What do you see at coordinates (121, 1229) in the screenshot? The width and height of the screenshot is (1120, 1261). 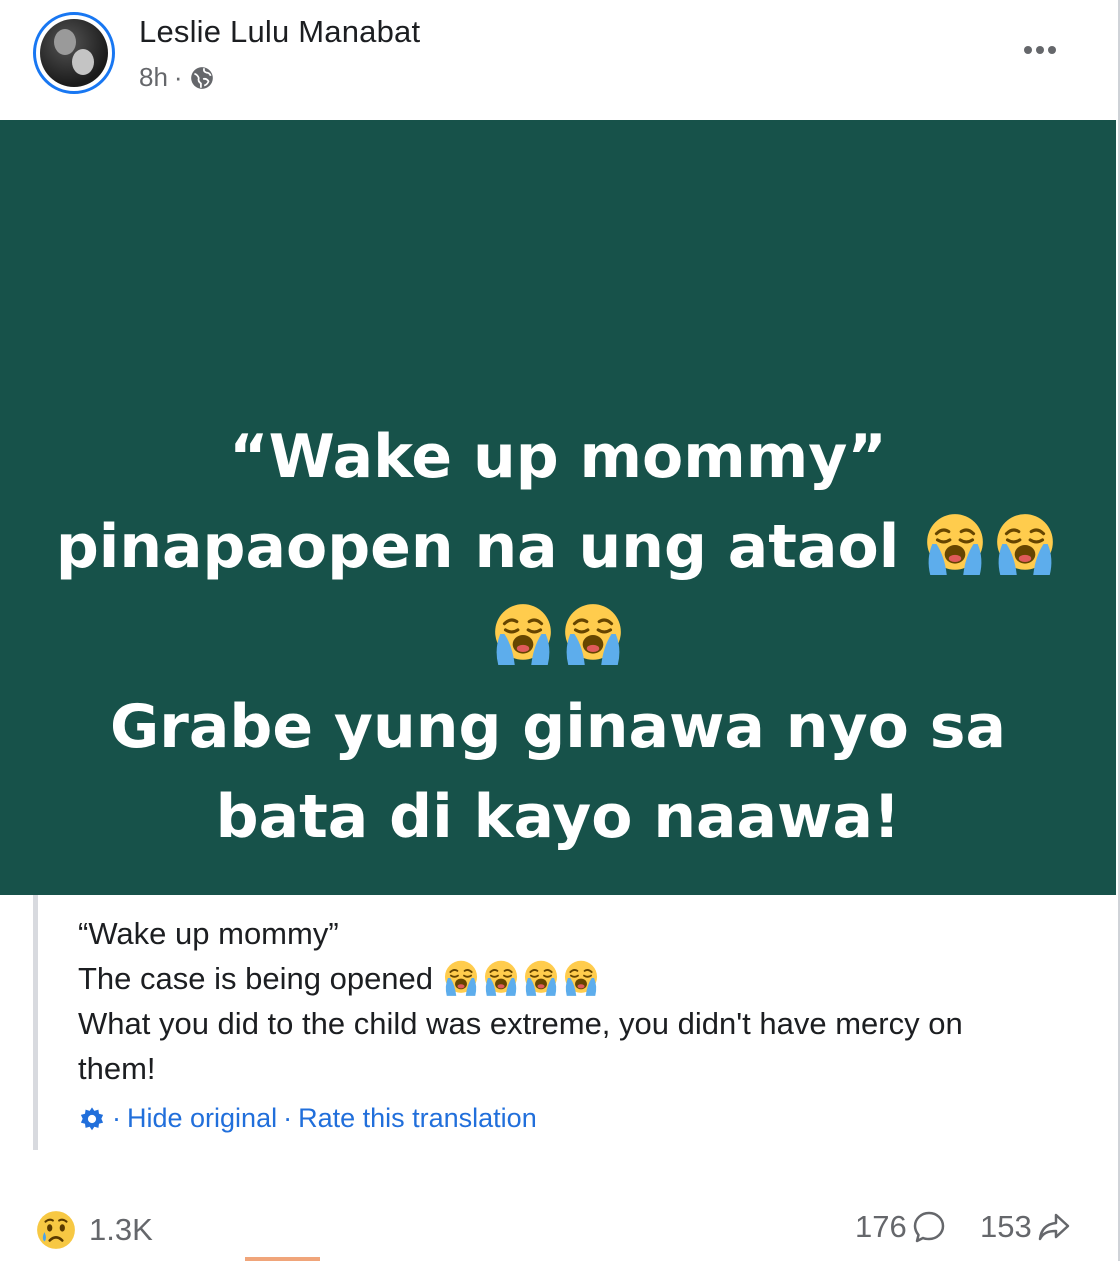 I see `reaction-count: 1.3K` at bounding box center [121, 1229].